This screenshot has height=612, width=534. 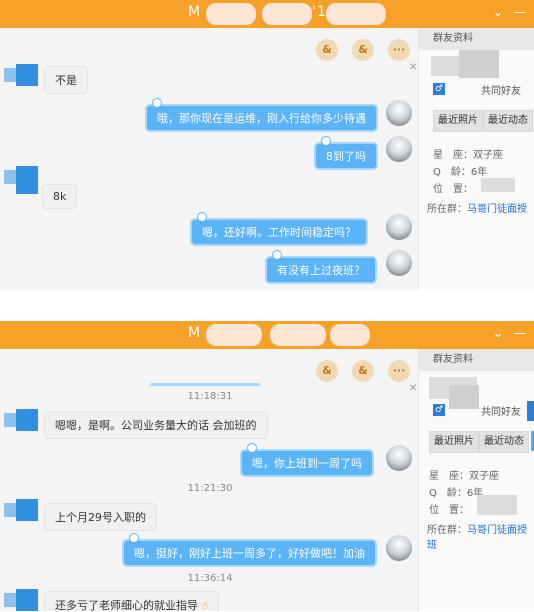 I want to click on window-title-suffix: '1, so click(x=319, y=12).